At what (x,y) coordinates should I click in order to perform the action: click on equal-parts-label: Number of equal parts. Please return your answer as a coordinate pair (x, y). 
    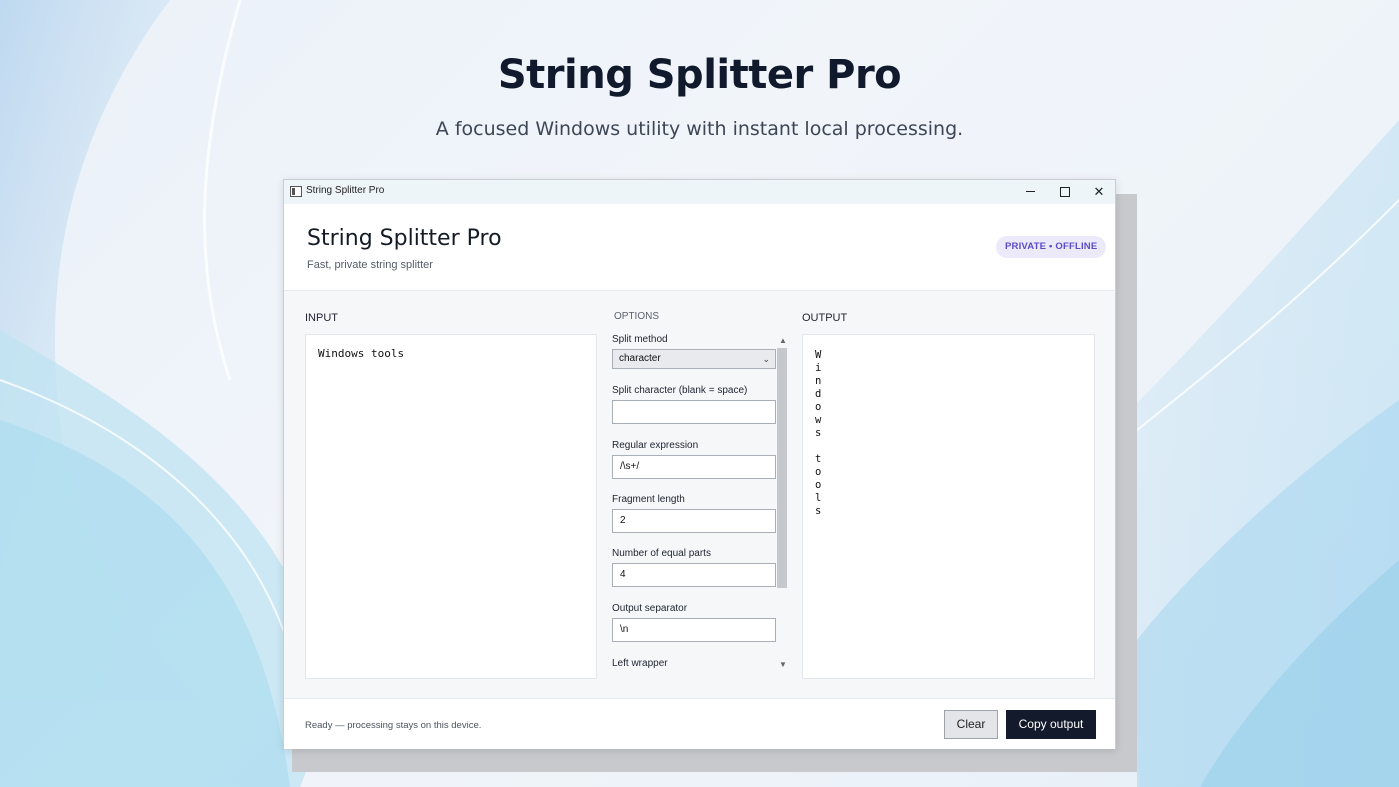
    Looking at the image, I should click on (661, 553).